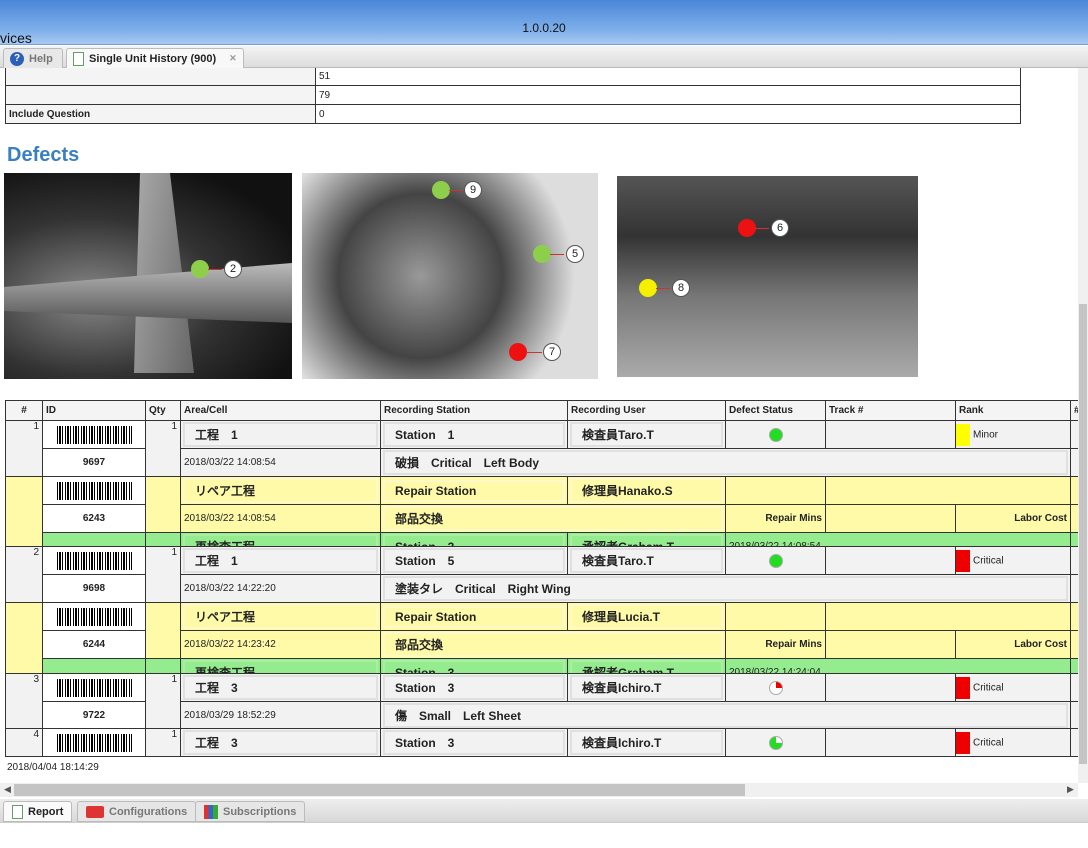 The height and width of the screenshot is (848, 1088). Describe the element at coordinates (473, 190) in the screenshot. I see `marker-label: 9` at that location.